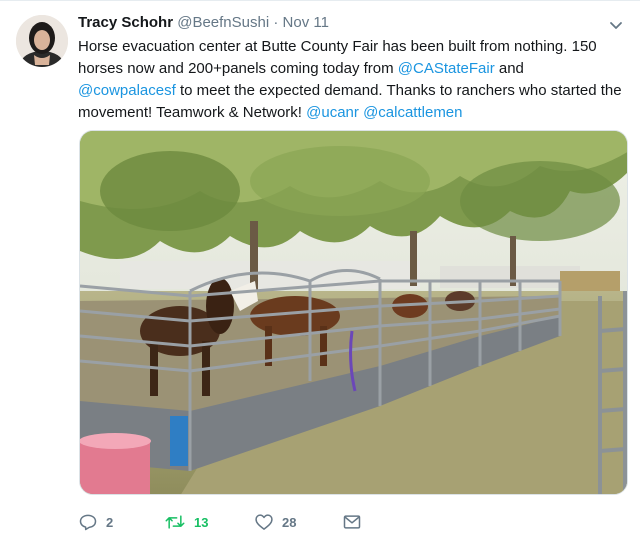  I want to click on mention-link: @ucanr, so click(332, 112).